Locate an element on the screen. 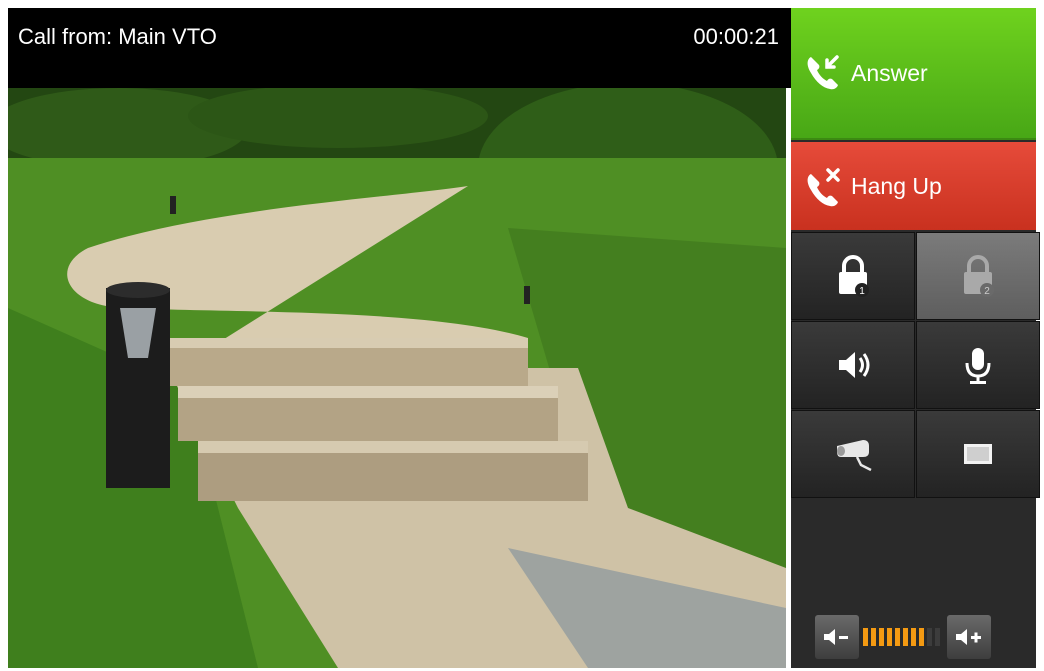 This screenshot has width=1044, height=671. microphone-icon is located at coordinates (978, 366).